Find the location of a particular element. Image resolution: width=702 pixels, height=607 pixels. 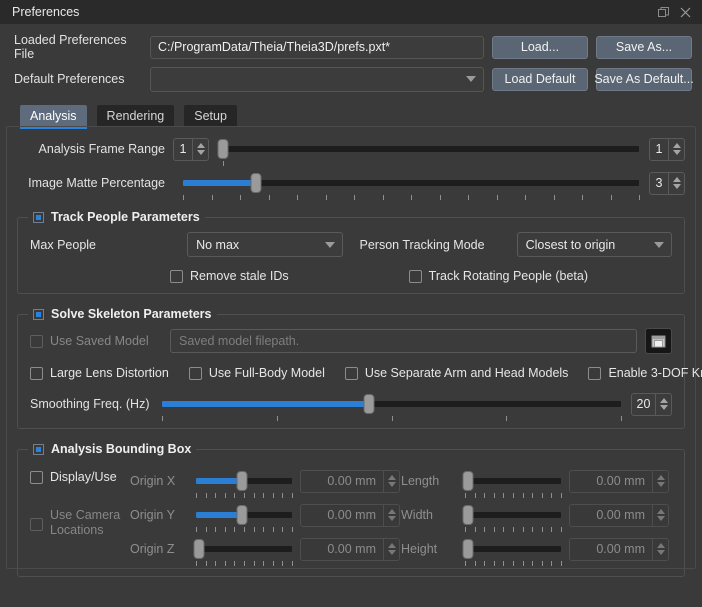

origin-z-value: 0.00 mm is located at coordinates (351, 549).